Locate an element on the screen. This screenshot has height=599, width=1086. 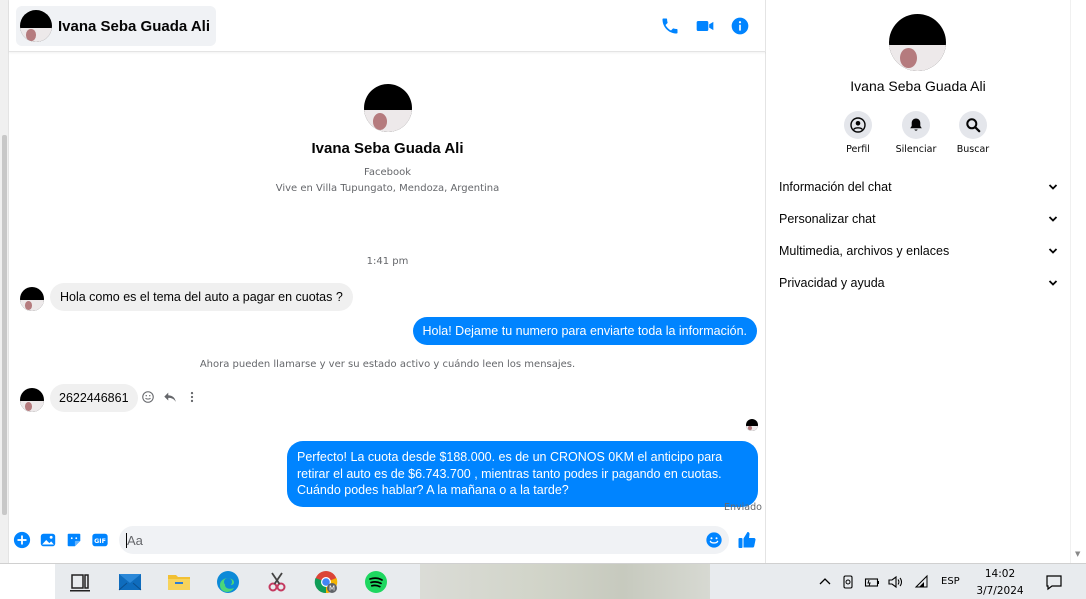
file-explorer-icon is located at coordinates (179, 582).